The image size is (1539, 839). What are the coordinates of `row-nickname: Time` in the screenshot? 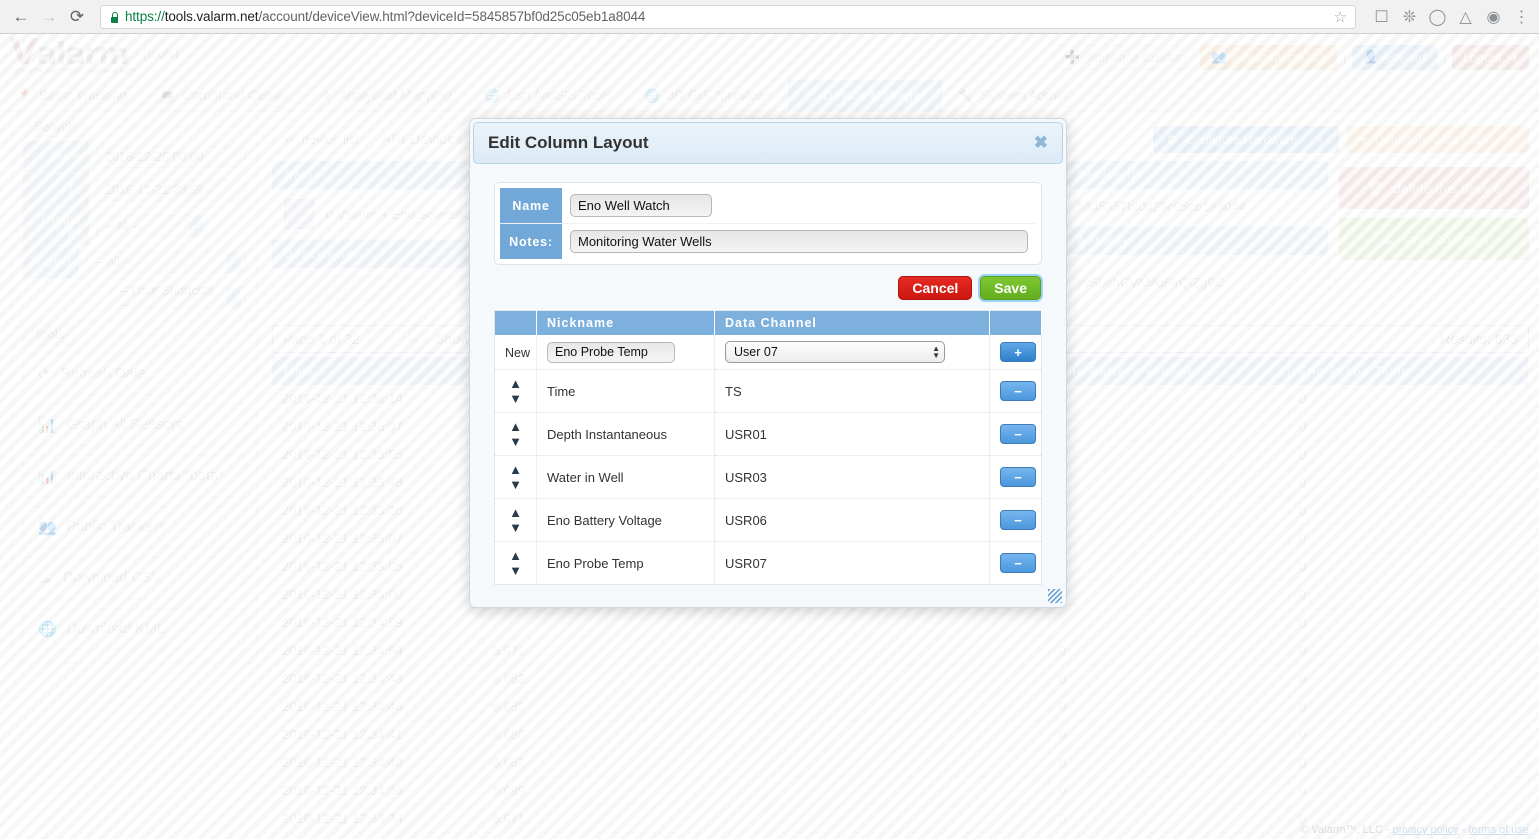 It's located at (625, 391).